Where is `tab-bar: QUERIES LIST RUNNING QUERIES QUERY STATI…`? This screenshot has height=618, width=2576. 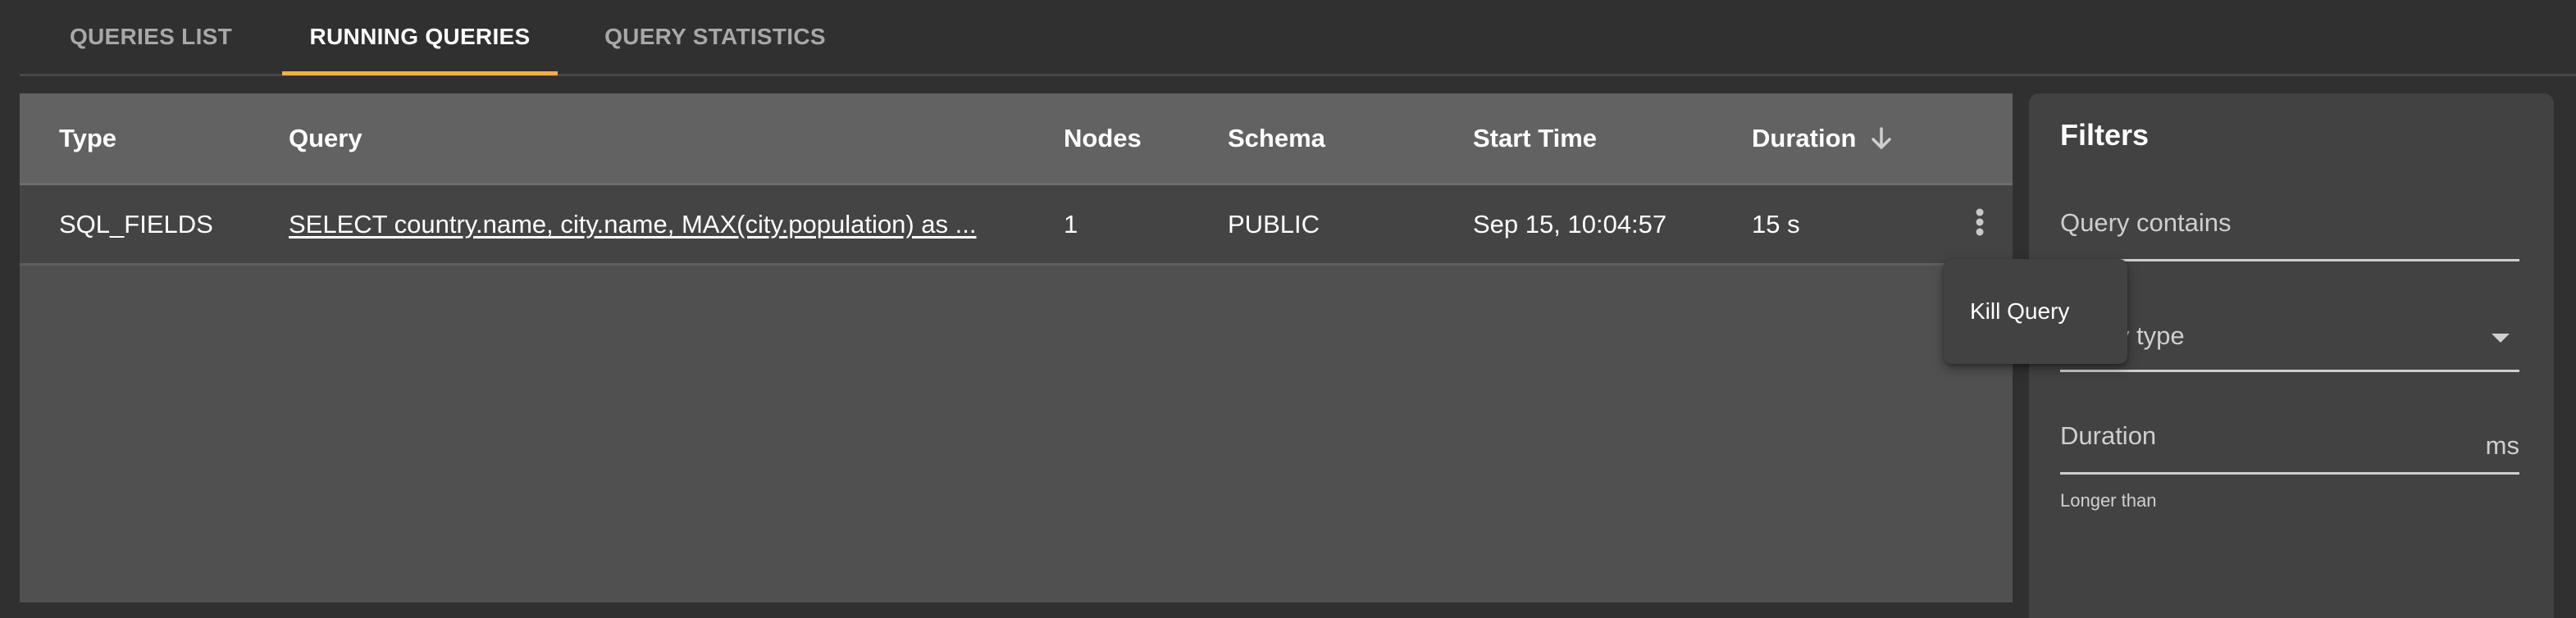
tab-bar: QUERIES LIST RUNNING QUERIES QUERY STATI… is located at coordinates (1298, 38).